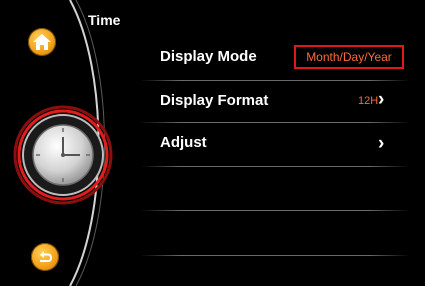 This screenshot has width=425, height=286. What do you see at coordinates (208, 56) in the screenshot?
I see `menu-item-label: Display Mode` at bounding box center [208, 56].